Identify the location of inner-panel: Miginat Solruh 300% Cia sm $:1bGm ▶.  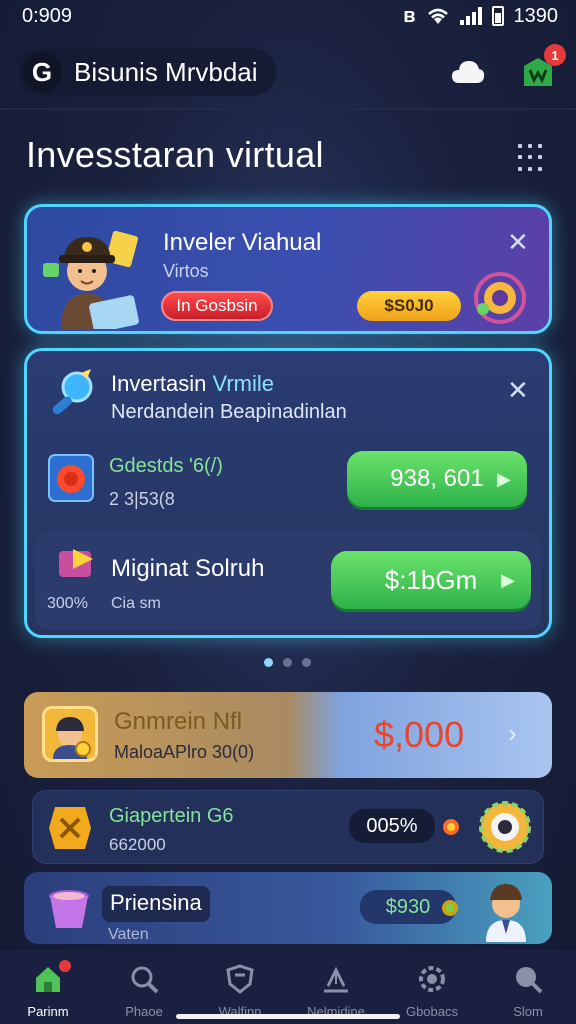
(288, 580).